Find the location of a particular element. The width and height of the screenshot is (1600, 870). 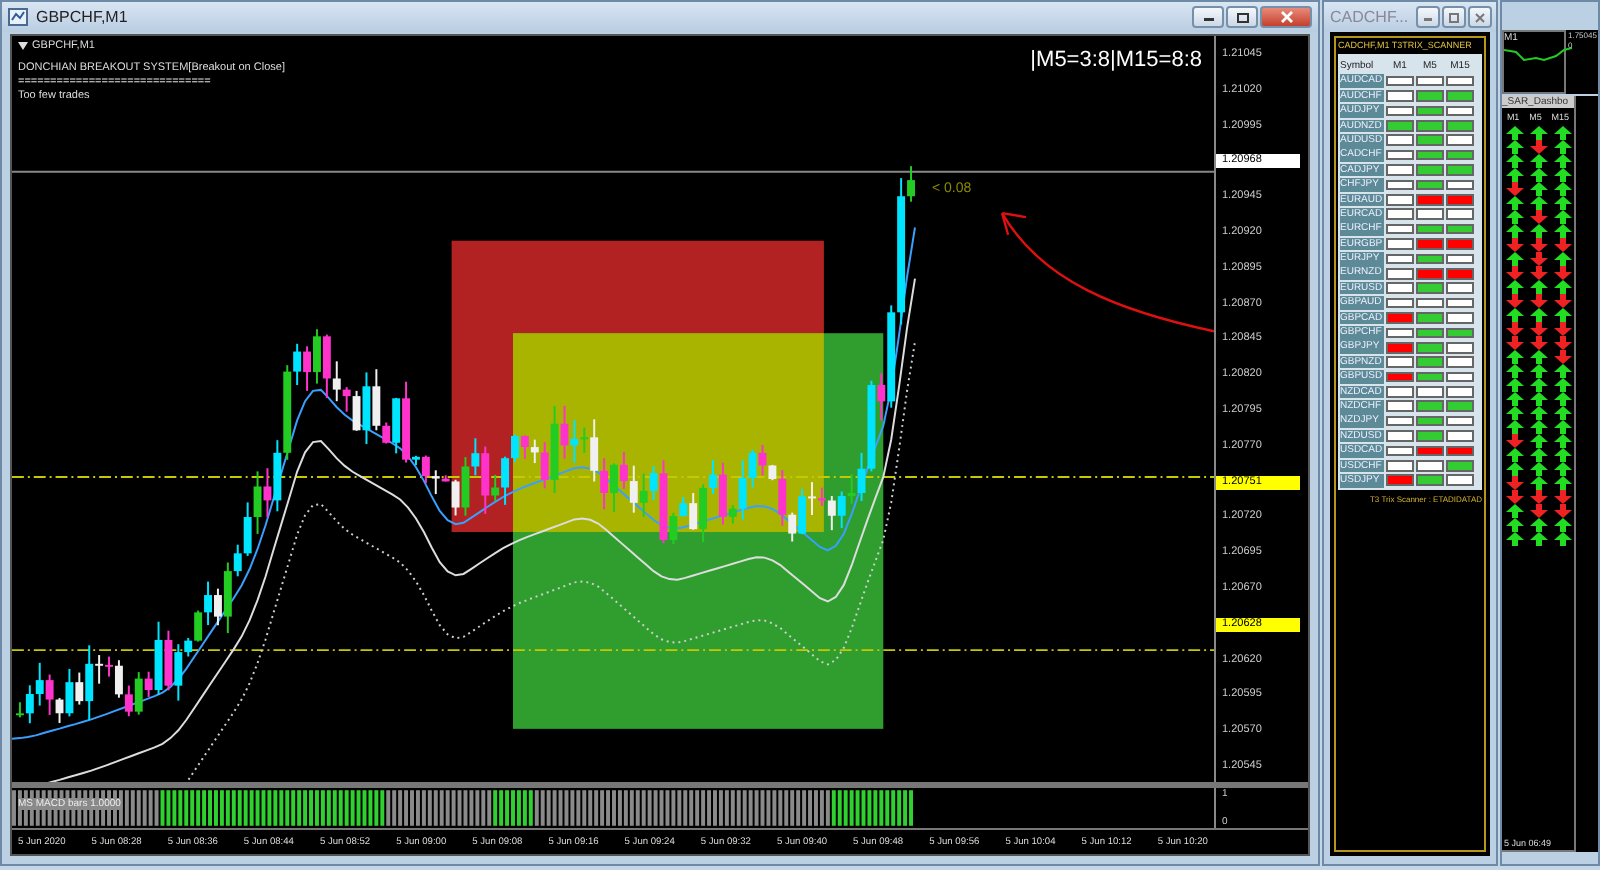

timeframe-status: |M5=3:8|M15=8:8 is located at coordinates (1116, 60).